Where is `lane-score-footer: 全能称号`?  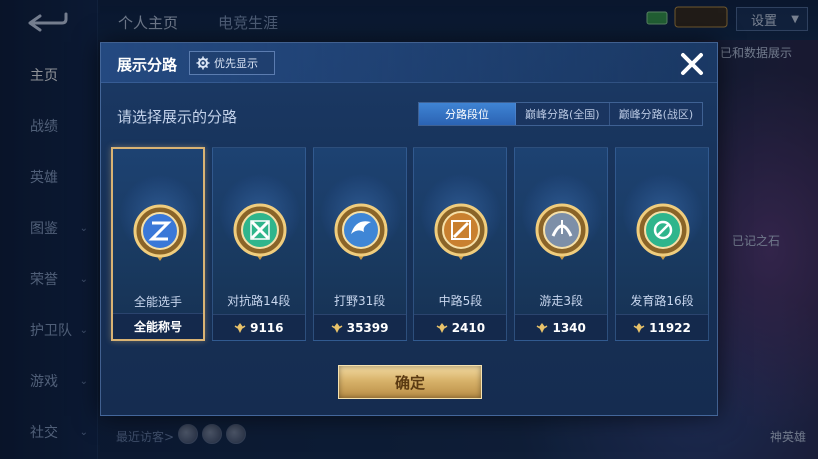
lane-score-footer: 全能称号 is located at coordinates (158, 326).